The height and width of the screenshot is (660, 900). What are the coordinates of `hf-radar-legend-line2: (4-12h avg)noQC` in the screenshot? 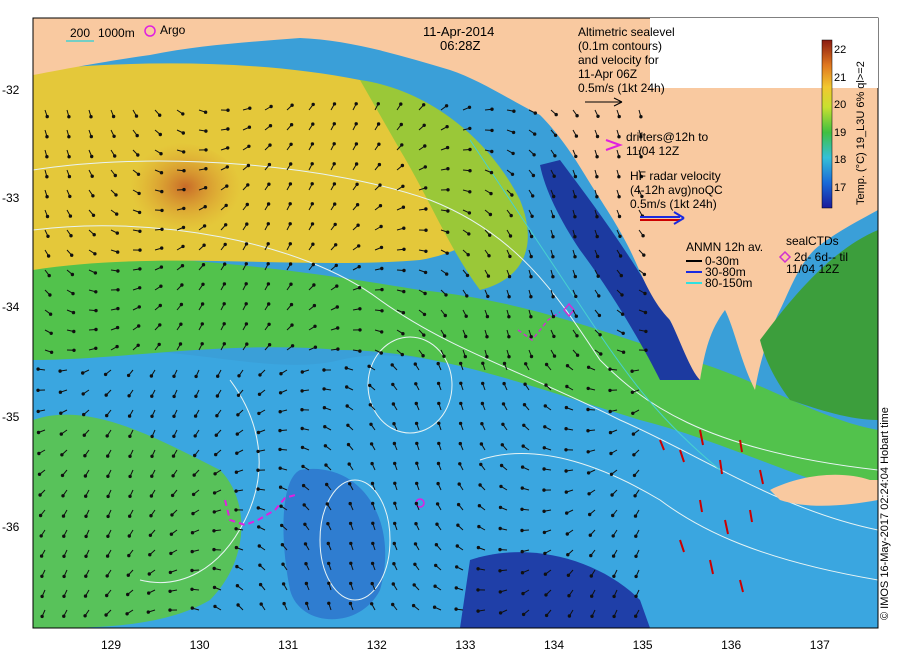 It's located at (676, 190).